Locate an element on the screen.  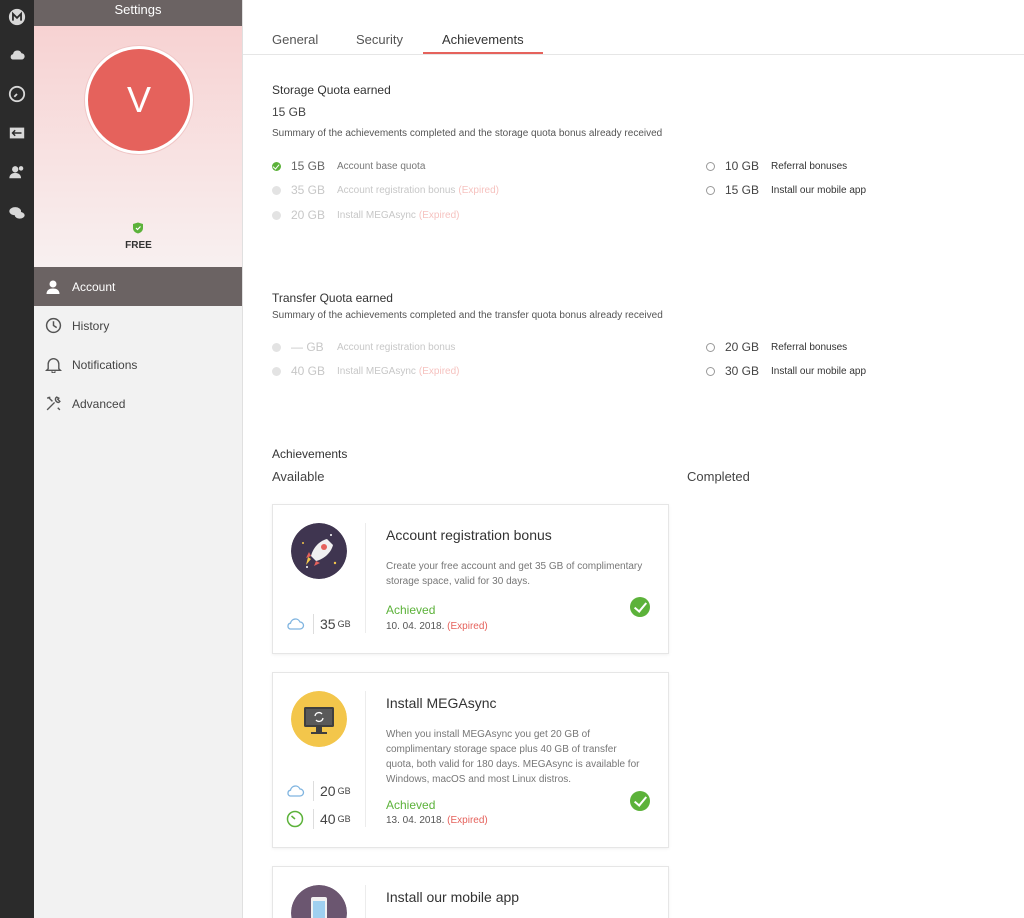
available-heading: Available is located at coordinates (298, 476).